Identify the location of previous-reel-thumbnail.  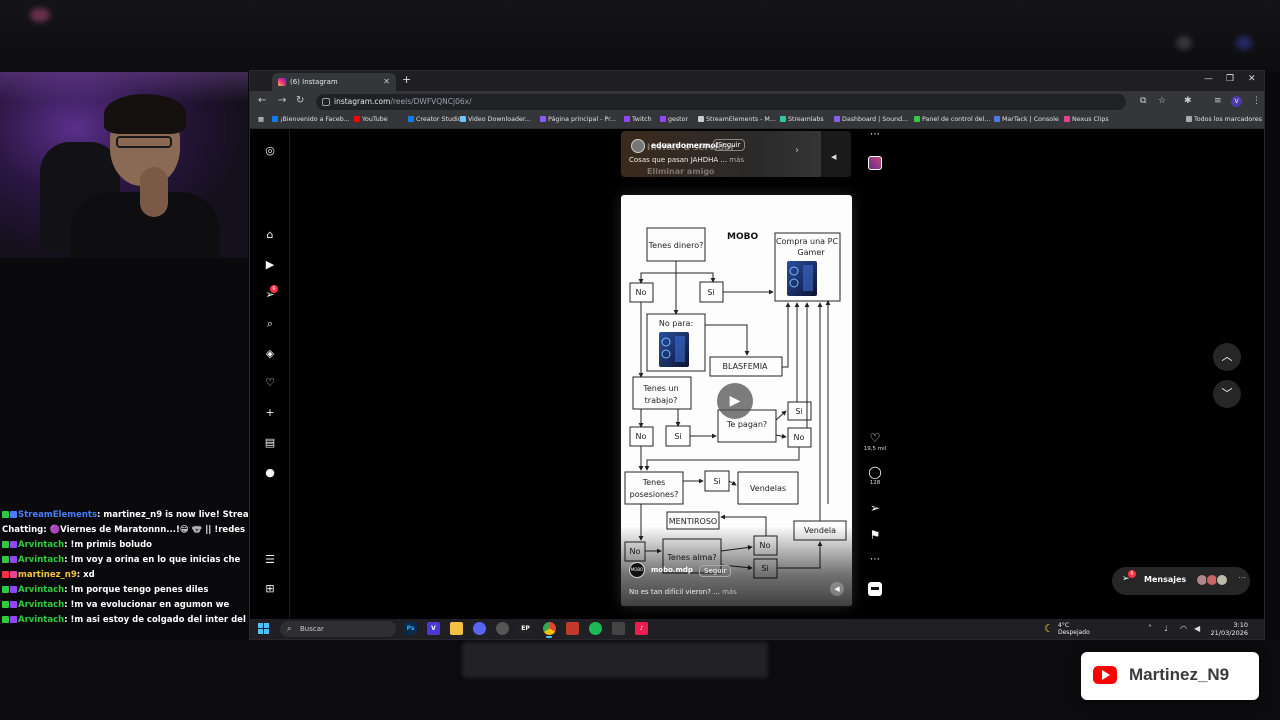
(875, 163).